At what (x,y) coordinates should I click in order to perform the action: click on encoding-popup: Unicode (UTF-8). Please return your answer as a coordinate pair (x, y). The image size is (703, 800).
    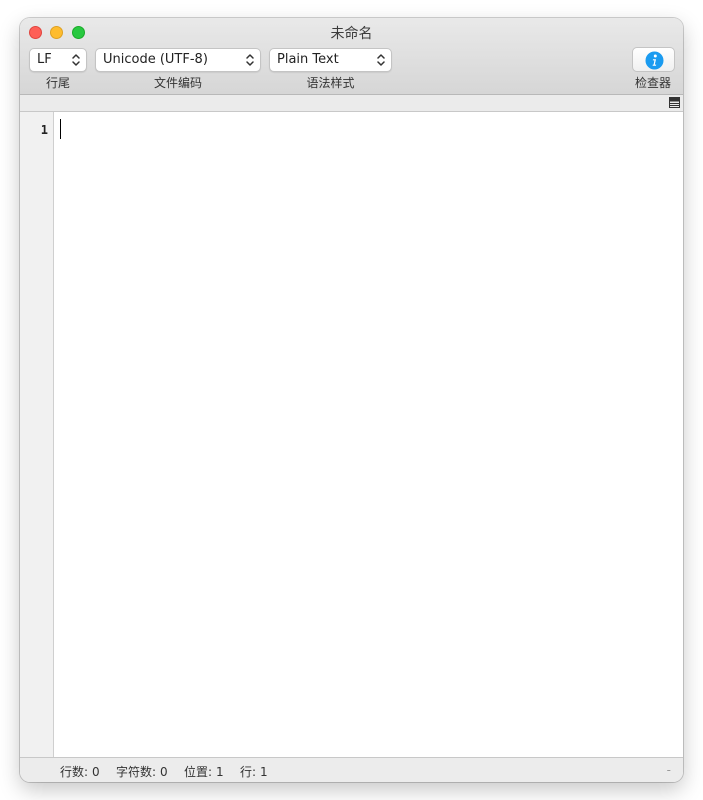
    Looking at the image, I should click on (178, 60).